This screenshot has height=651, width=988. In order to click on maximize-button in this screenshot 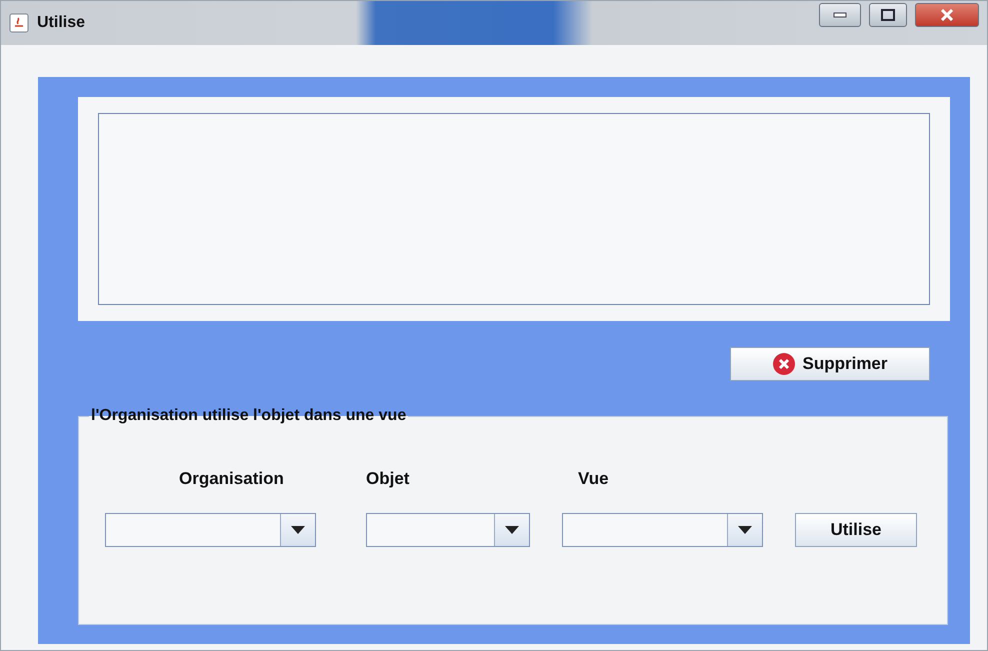, I will do `click(888, 15)`.